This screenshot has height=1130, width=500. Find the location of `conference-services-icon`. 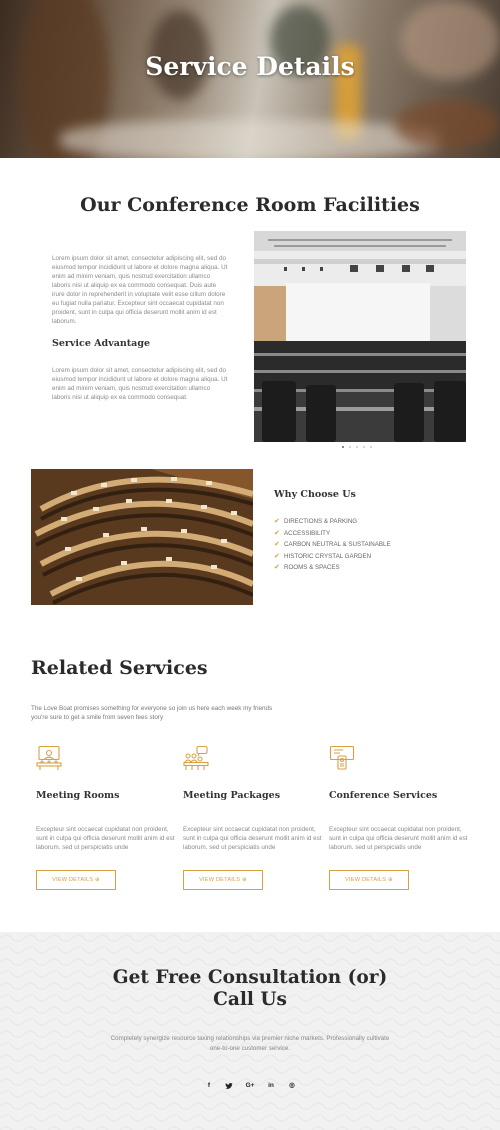

conference-services-icon is located at coordinates (342, 758).